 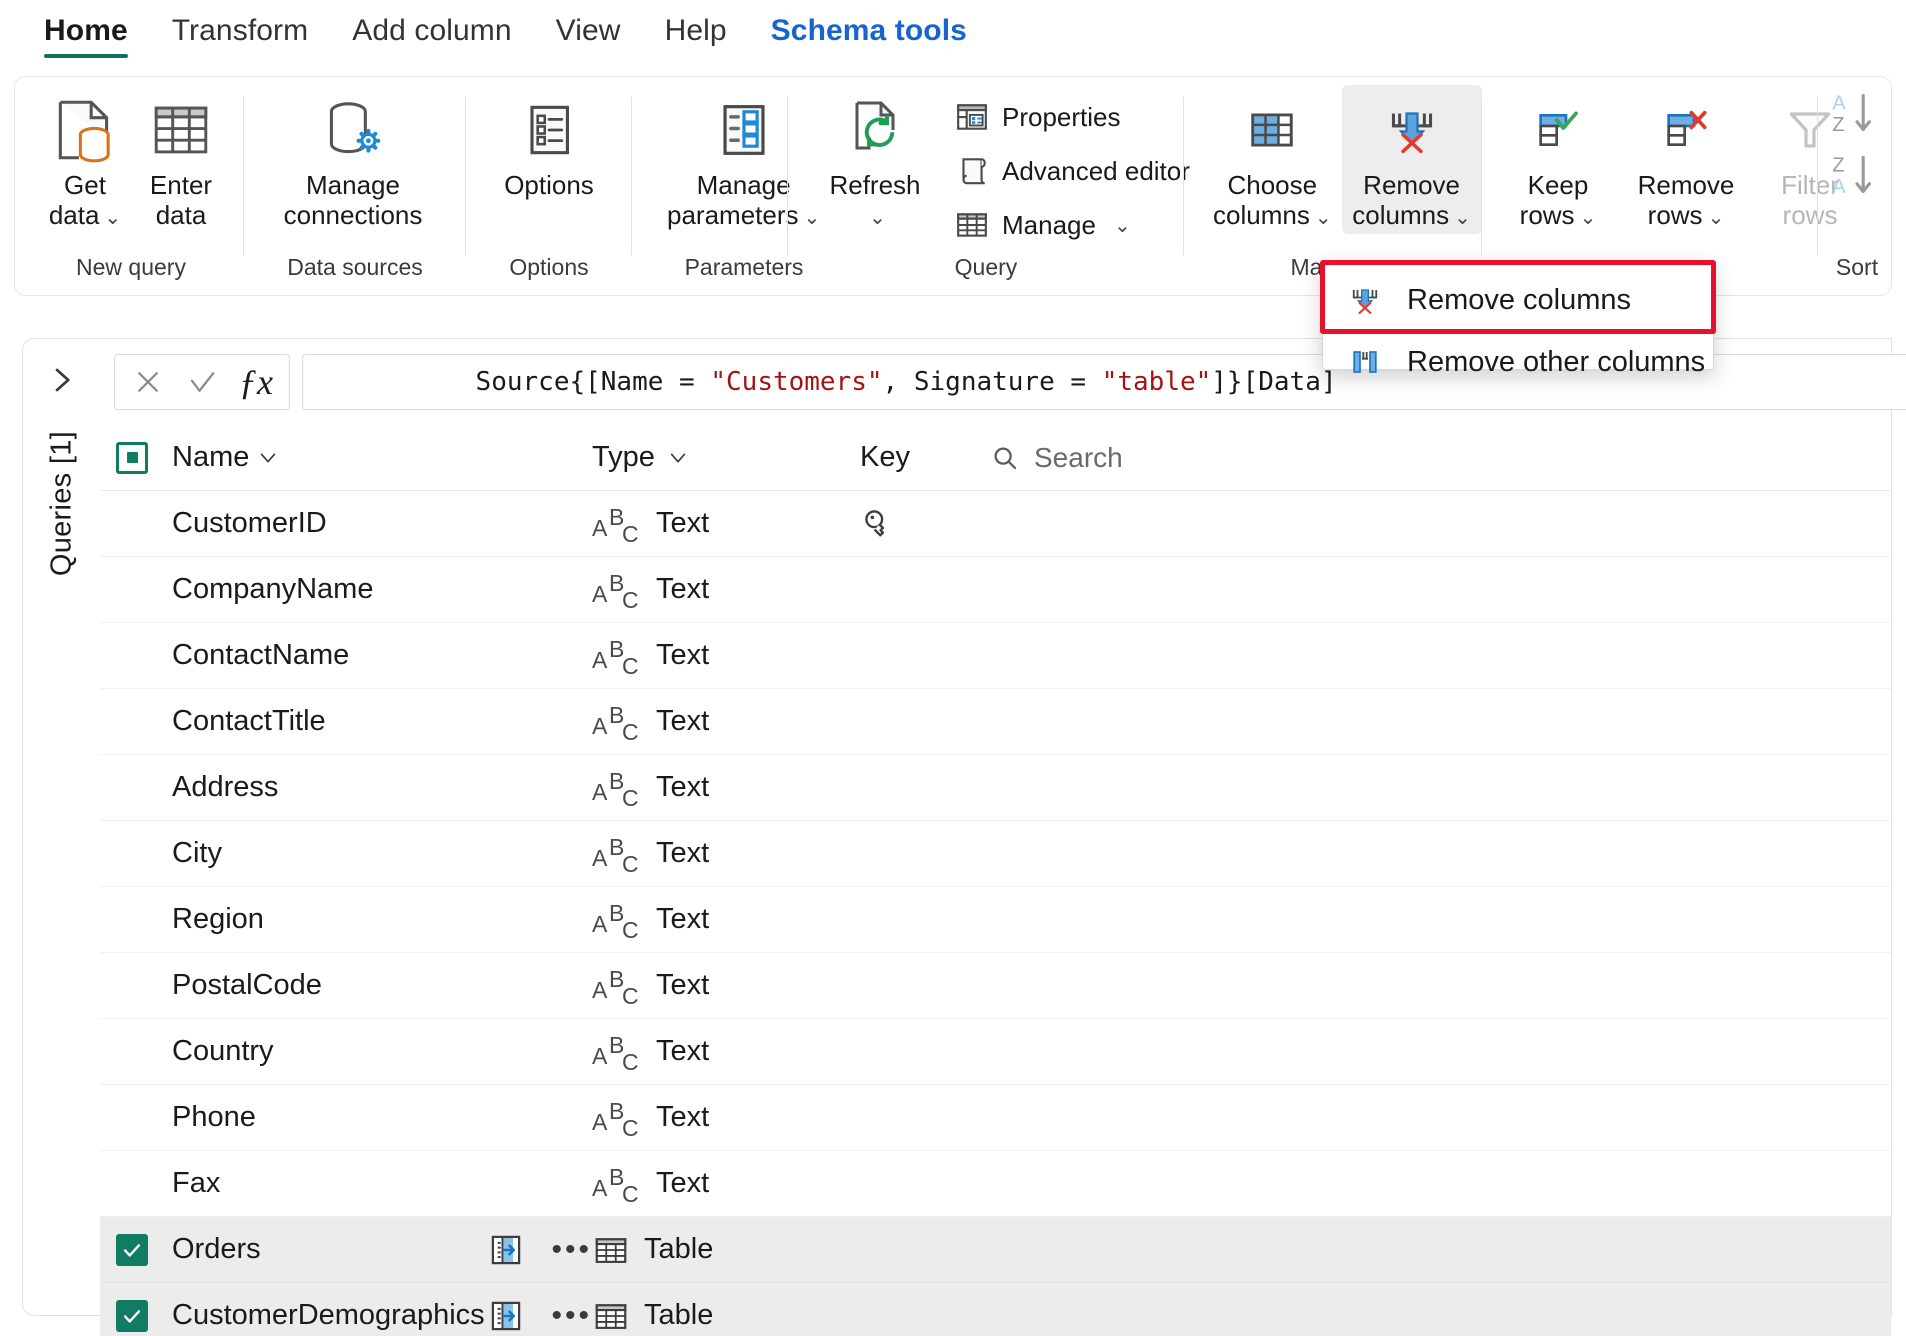 I want to click on tab-help: Help, so click(x=696, y=24).